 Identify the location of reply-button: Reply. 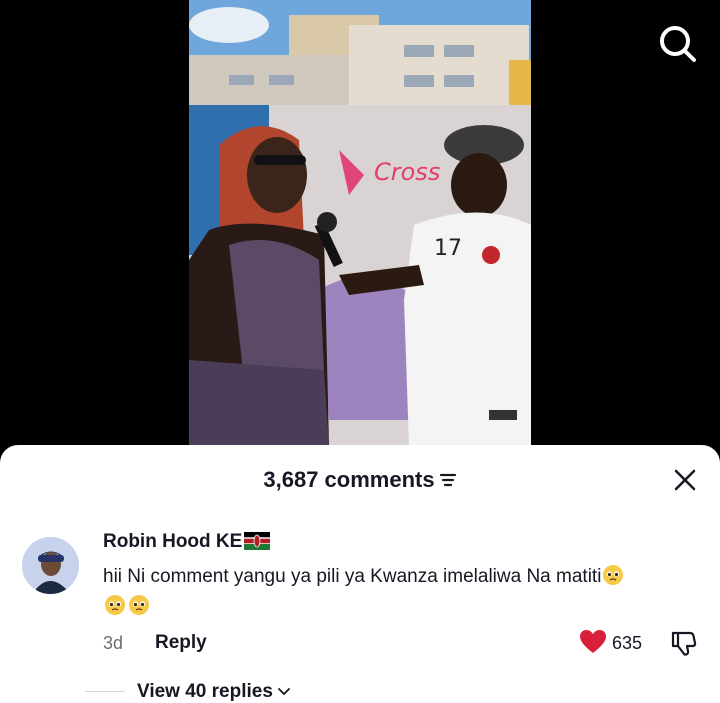
(181, 643).